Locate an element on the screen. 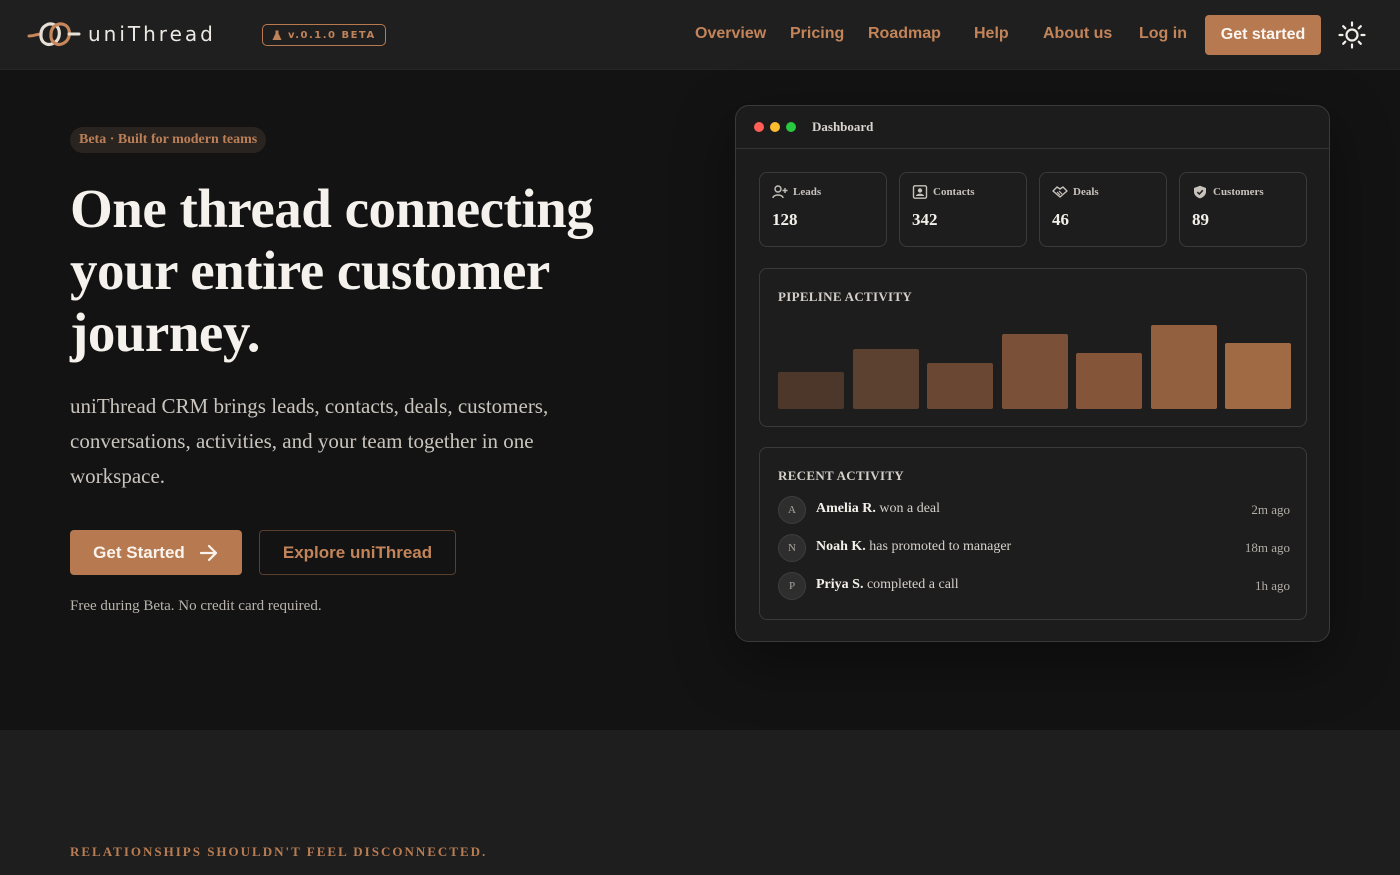  shield-check-icon is located at coordinates (1200, 192).